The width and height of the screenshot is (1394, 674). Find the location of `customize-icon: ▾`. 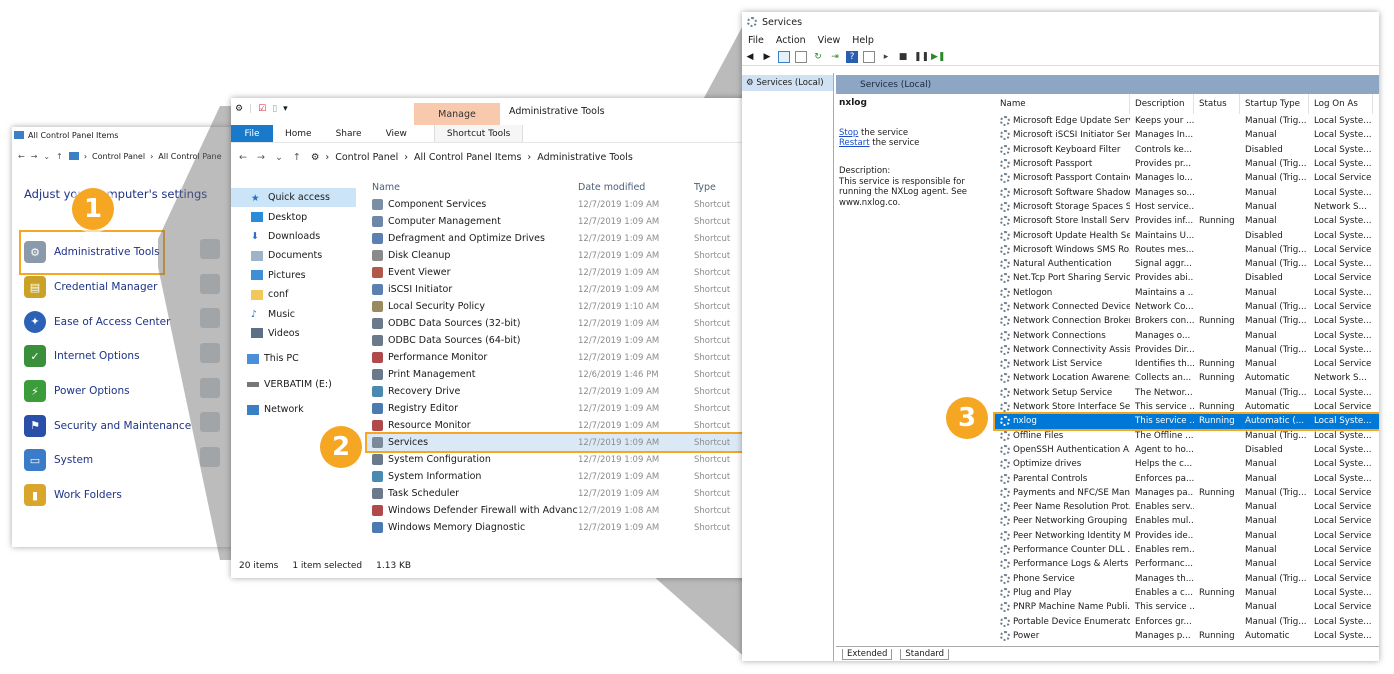

customize-icon: ▾ is located at coordinates (285, 109).